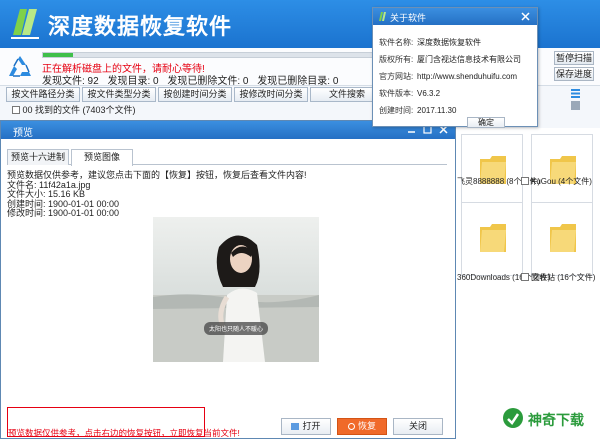  I want to click on preview-tabs: 预览十六进制 预览图像, so click(227, 157).